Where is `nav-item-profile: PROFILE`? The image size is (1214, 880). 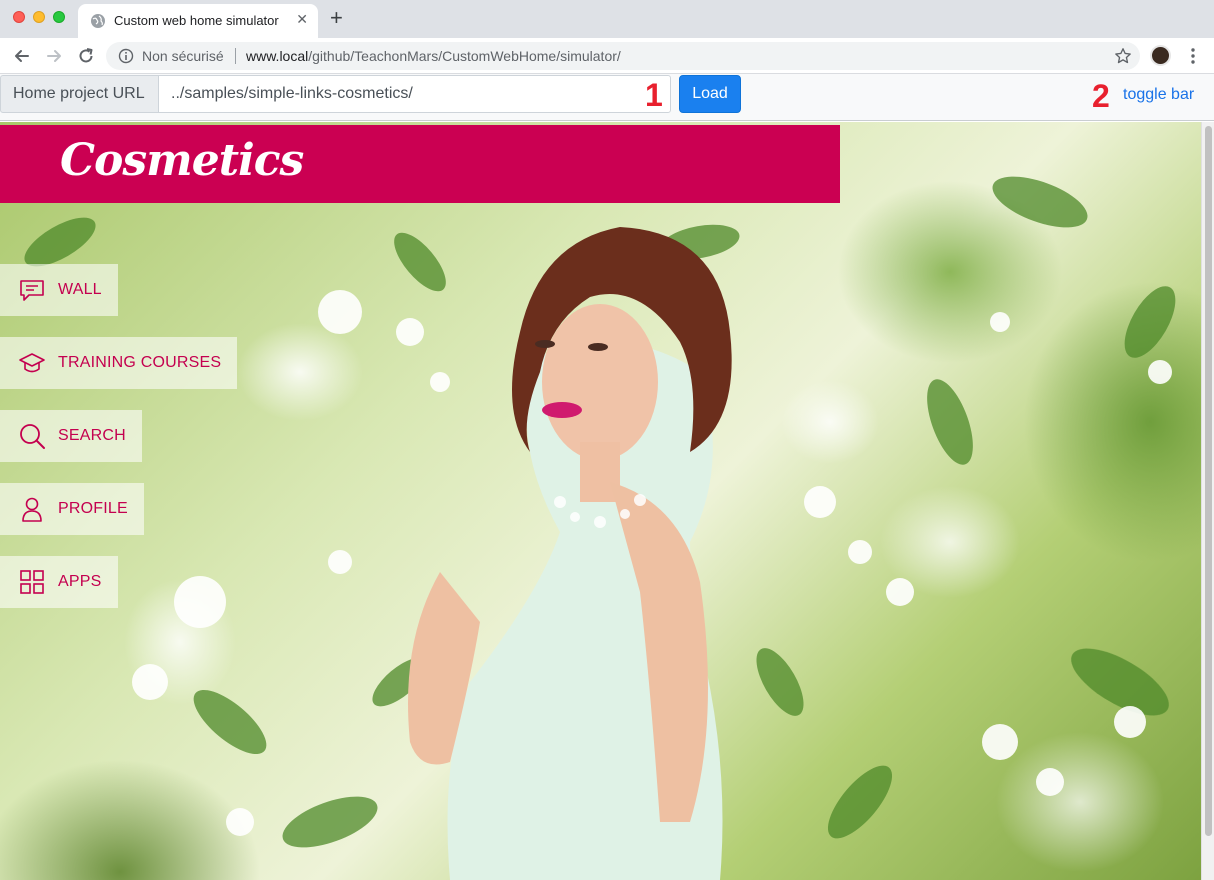 nav-item-profile: PROFILE is located at coordinates (72, 509).